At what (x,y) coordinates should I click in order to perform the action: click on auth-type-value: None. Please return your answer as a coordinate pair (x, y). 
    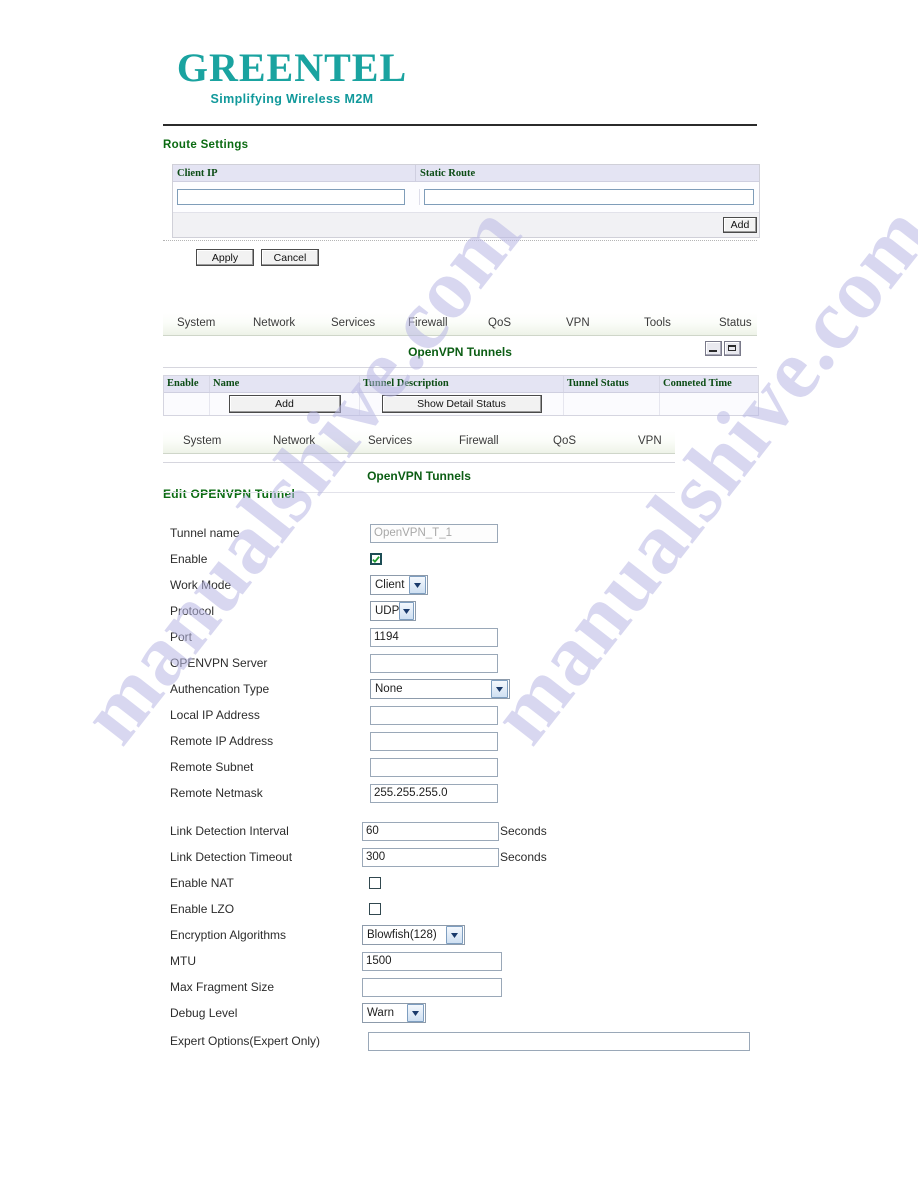
    Looking at the image, I should click on (389, 689).